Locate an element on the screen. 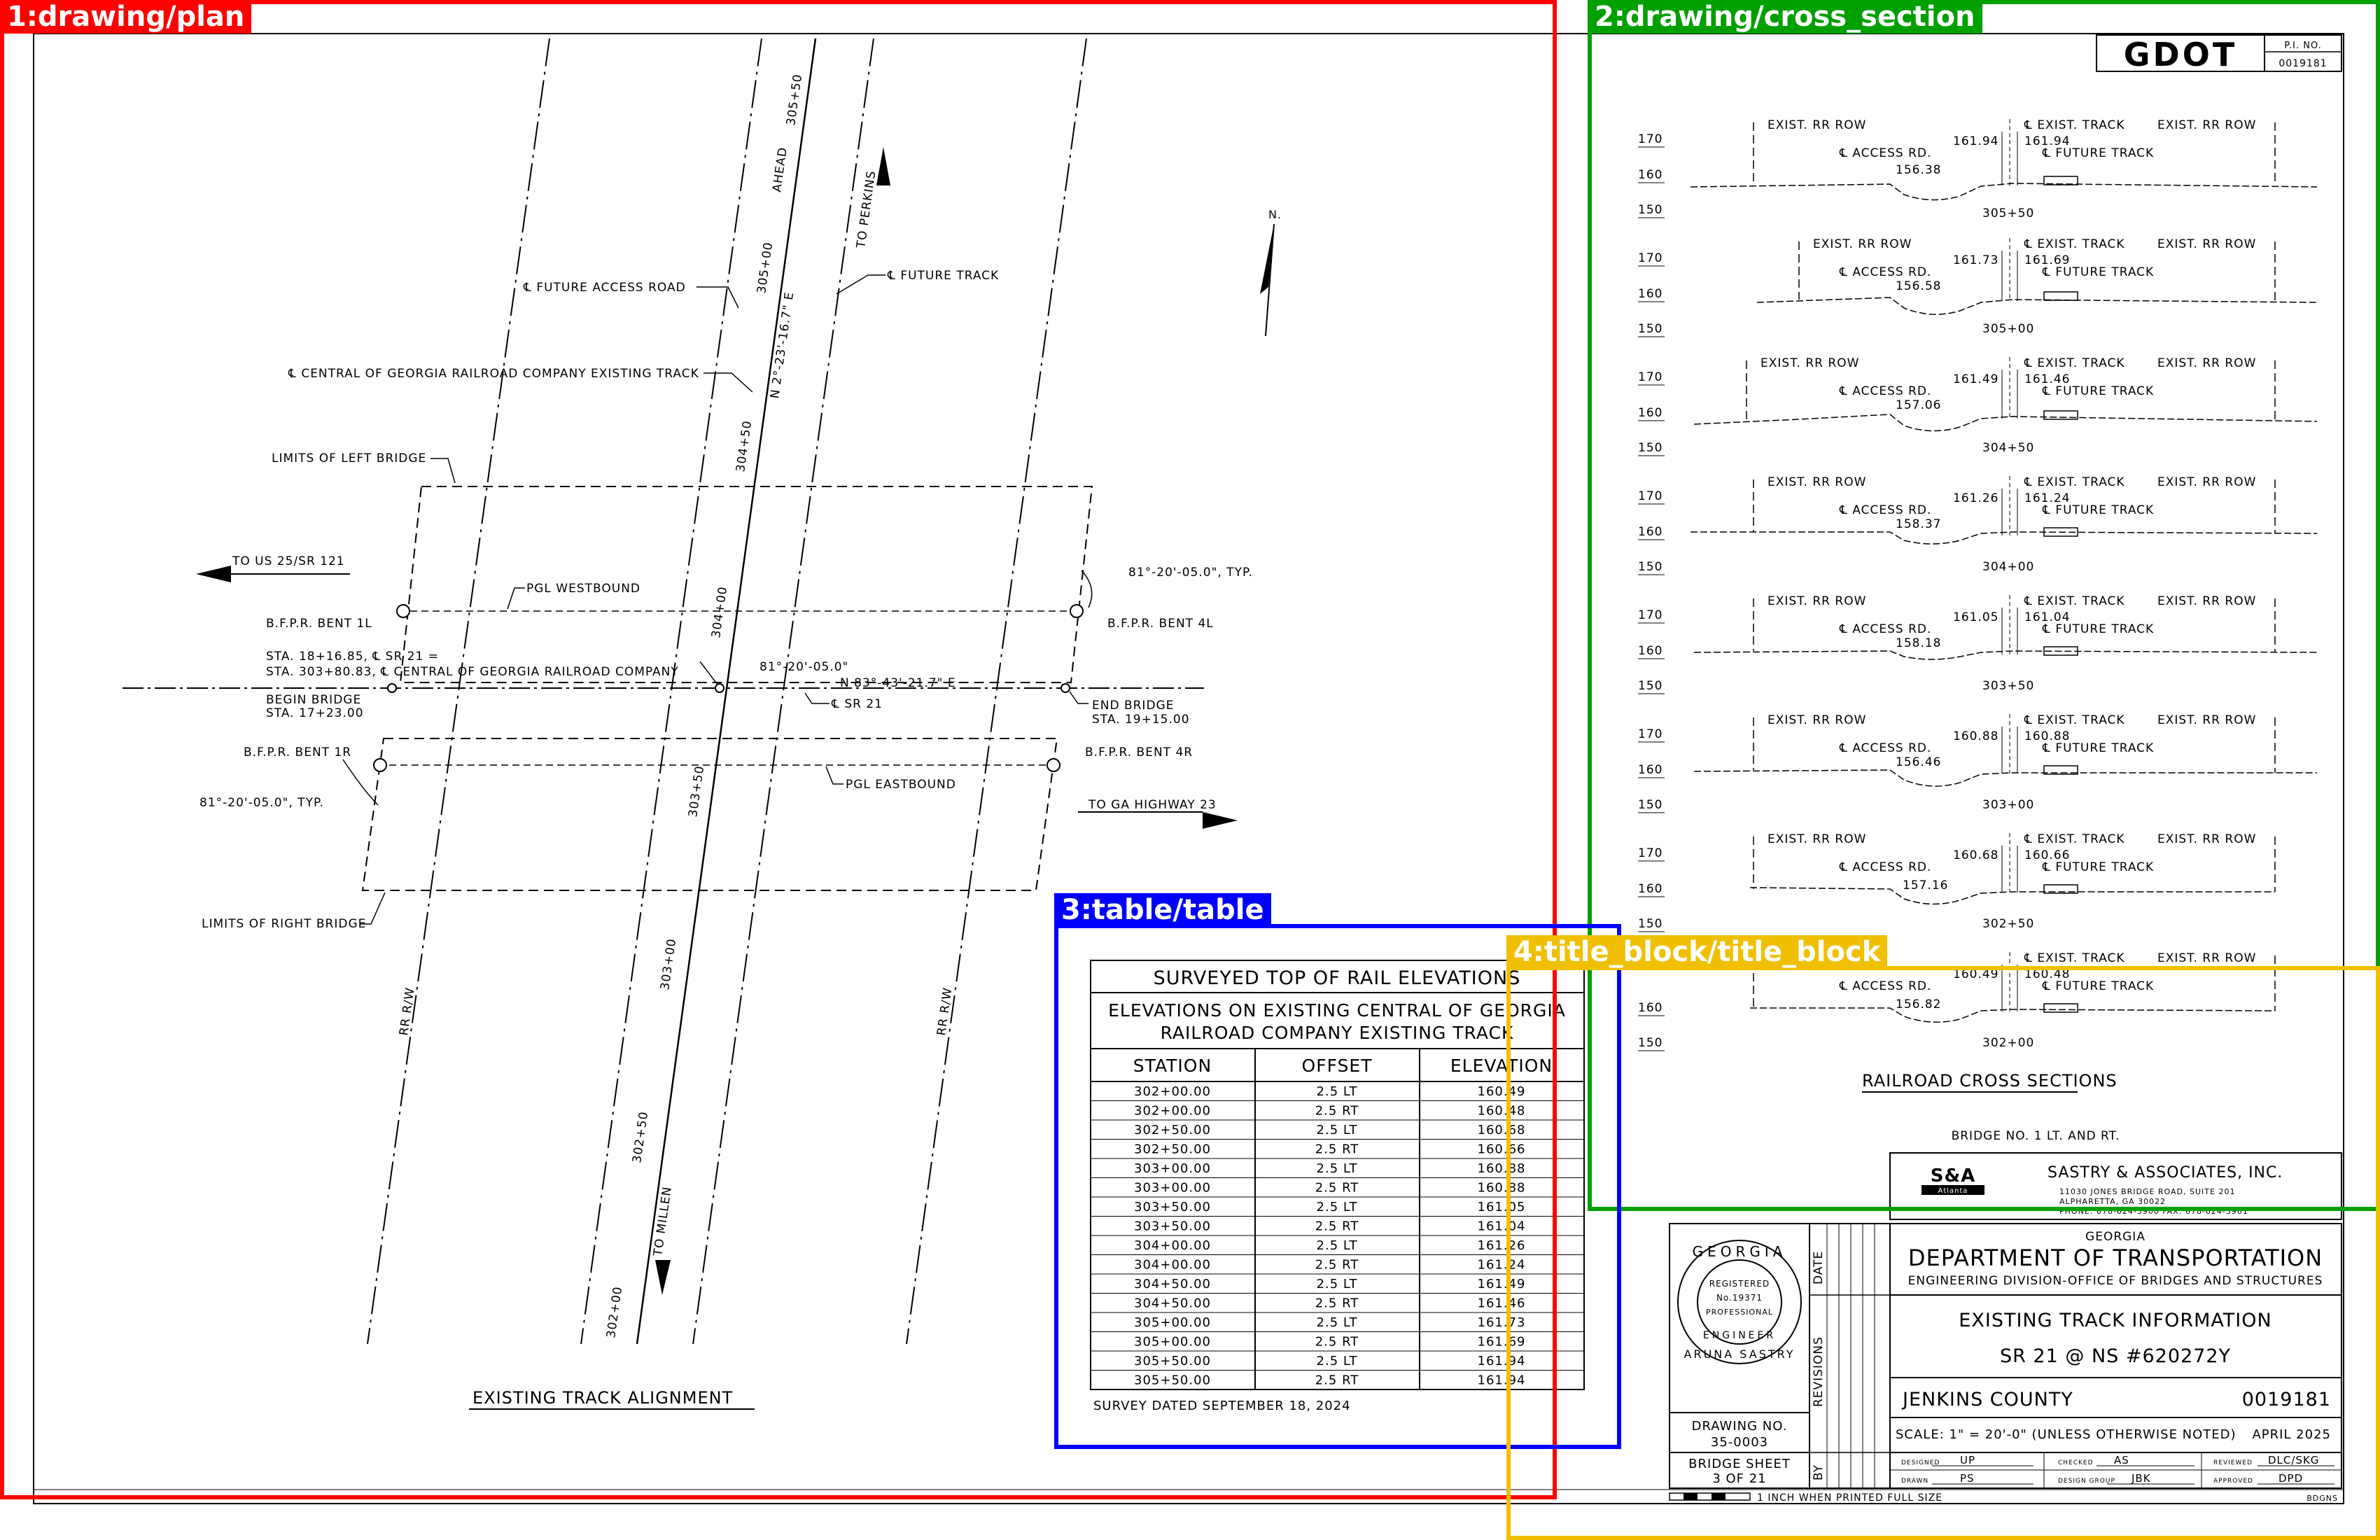  annotation-label-title-block: 4:title_block/title_block is located at coordinates (1697, 952).